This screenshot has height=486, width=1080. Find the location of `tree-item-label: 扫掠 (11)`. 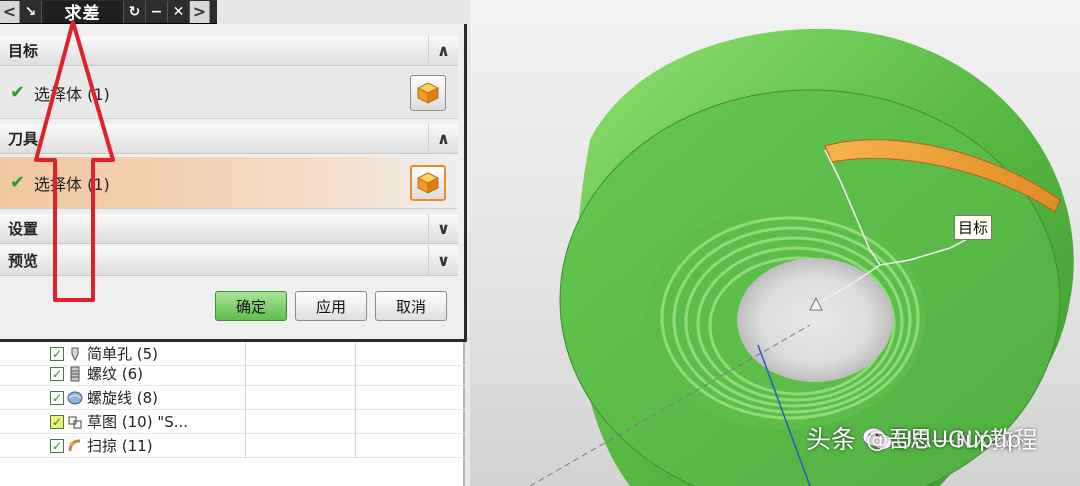

tree-item-label: 扫掠 (11) is located at coordinates (120, 446).